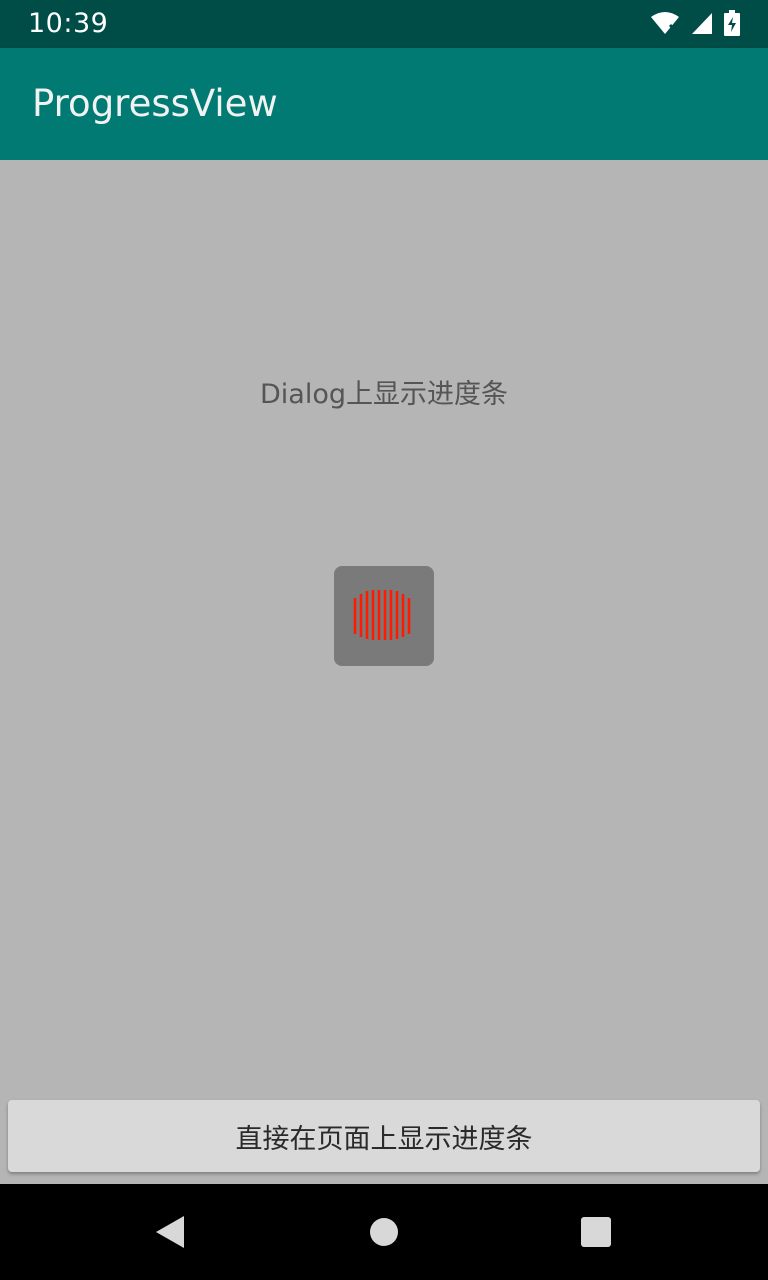  What do you see at coordinates (596, 1232) in the screenshot?
I see `recents-icon` at bounding box center [596, 1232].